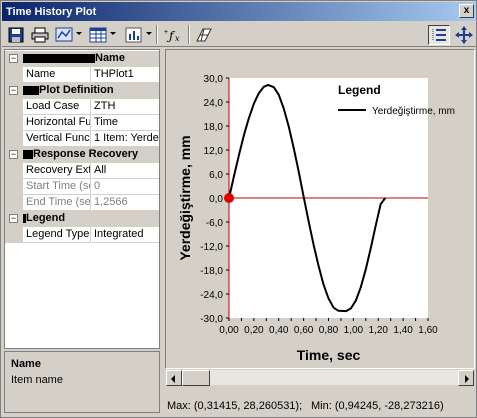 This screenshot has width=477, height=418. Describe the element at coordinates (76, 90) in the screenshot. I see `category-label: Plot Definition` at that location.